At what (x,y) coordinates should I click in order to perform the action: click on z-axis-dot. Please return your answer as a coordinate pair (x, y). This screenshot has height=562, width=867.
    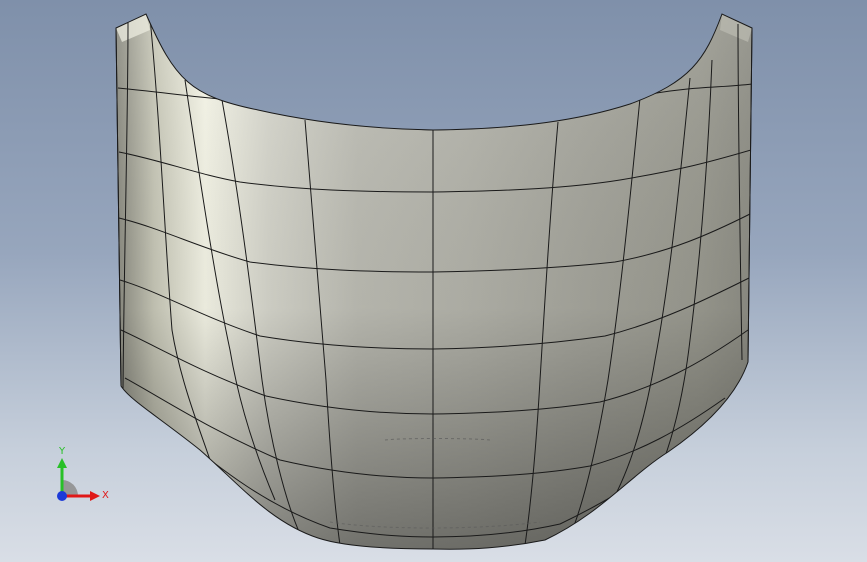
    Looking at the image, I should click on (62, 496).